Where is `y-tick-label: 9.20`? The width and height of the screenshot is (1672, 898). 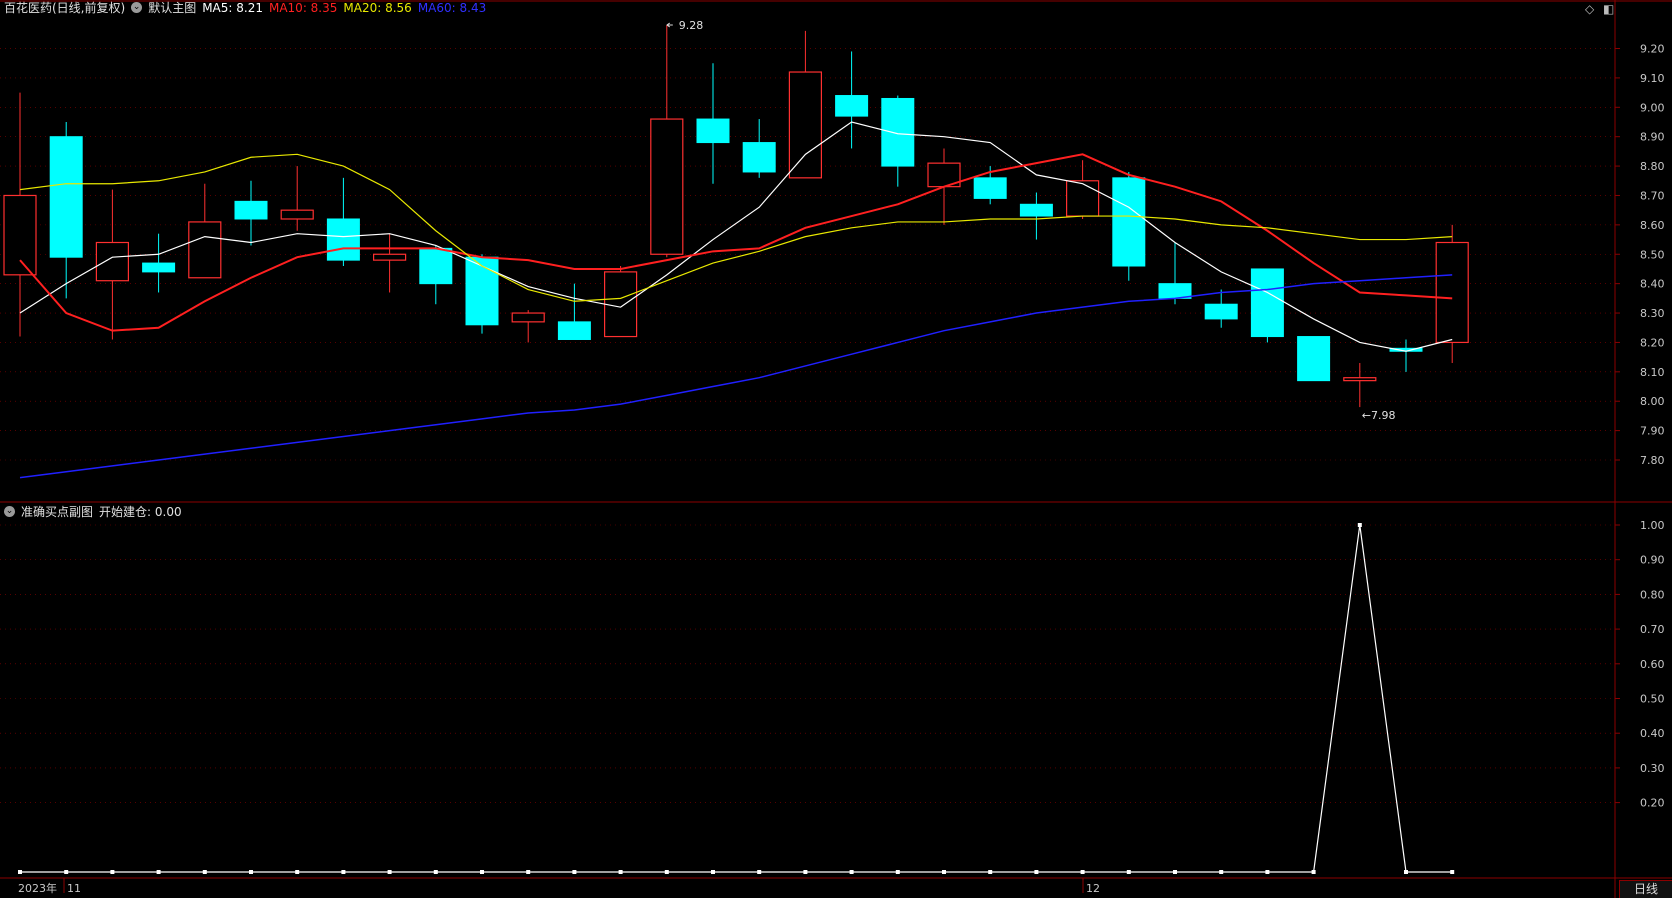
y-tick-label: 9.20 is located at coordinates (1652, 49).